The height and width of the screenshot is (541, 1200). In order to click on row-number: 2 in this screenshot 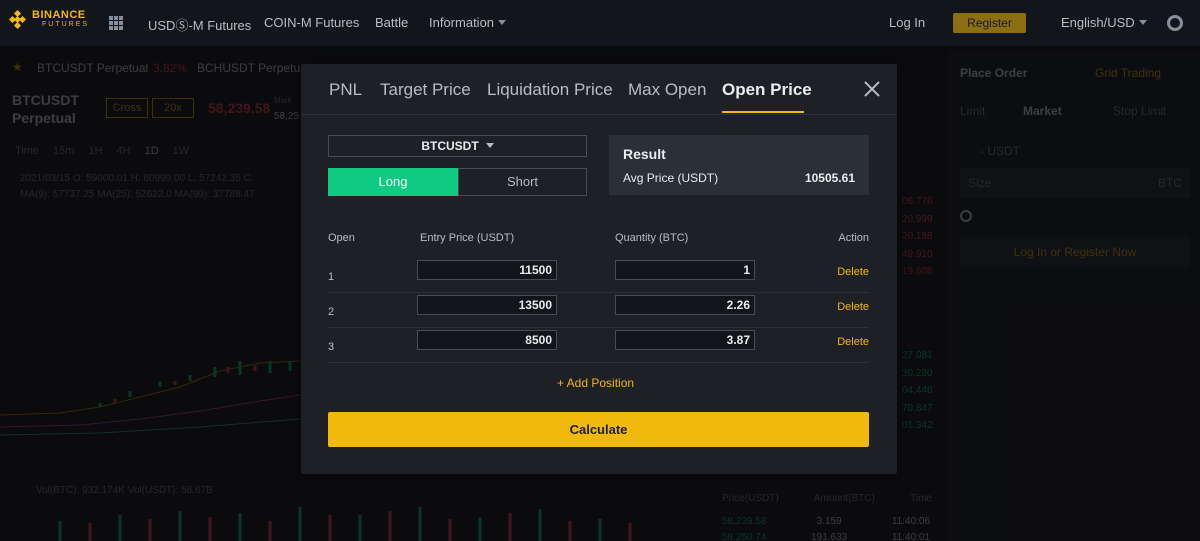, I will do `click(331, 312)`.